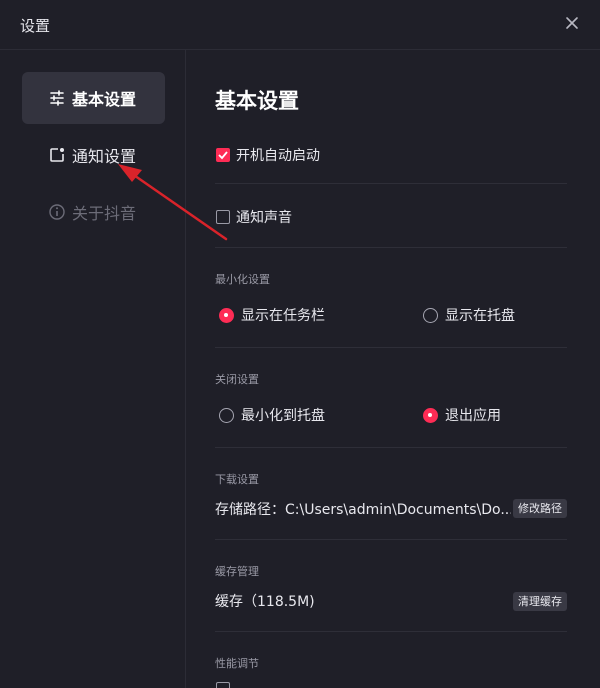 This screenshot has height=688, width=600. I want to click on notify-sound-checkbox: 通知声音, so click(254, 217).